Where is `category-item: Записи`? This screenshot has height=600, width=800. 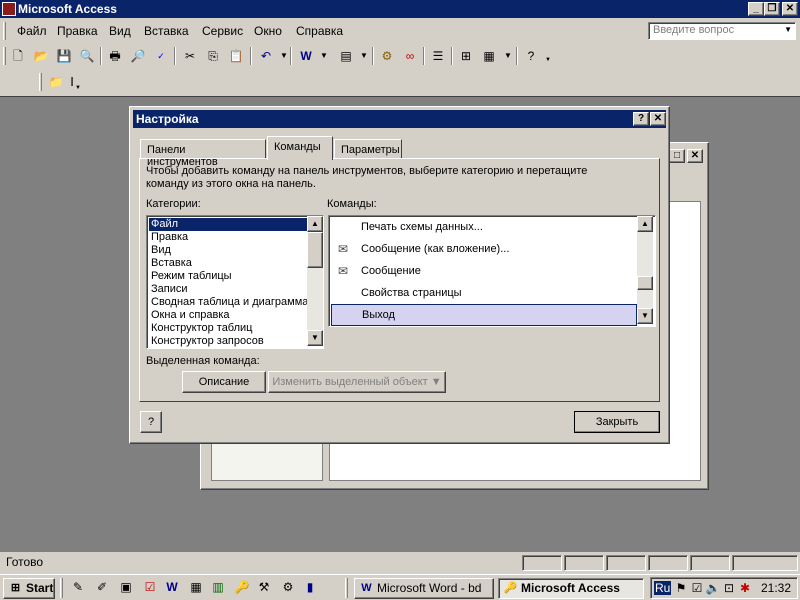
category-item: Записи is located at coordinates (168, 289).